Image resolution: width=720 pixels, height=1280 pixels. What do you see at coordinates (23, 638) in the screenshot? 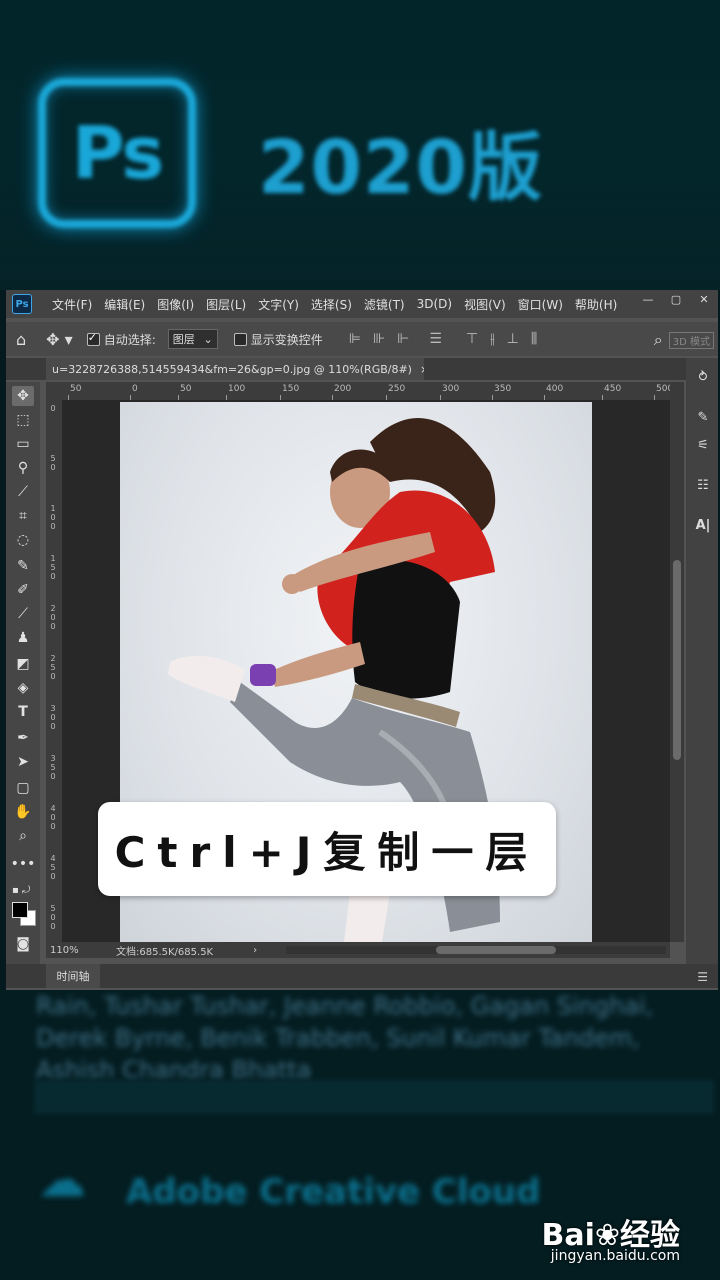
I see `stamp-icon: ♟` at bounding box center [23, 638].